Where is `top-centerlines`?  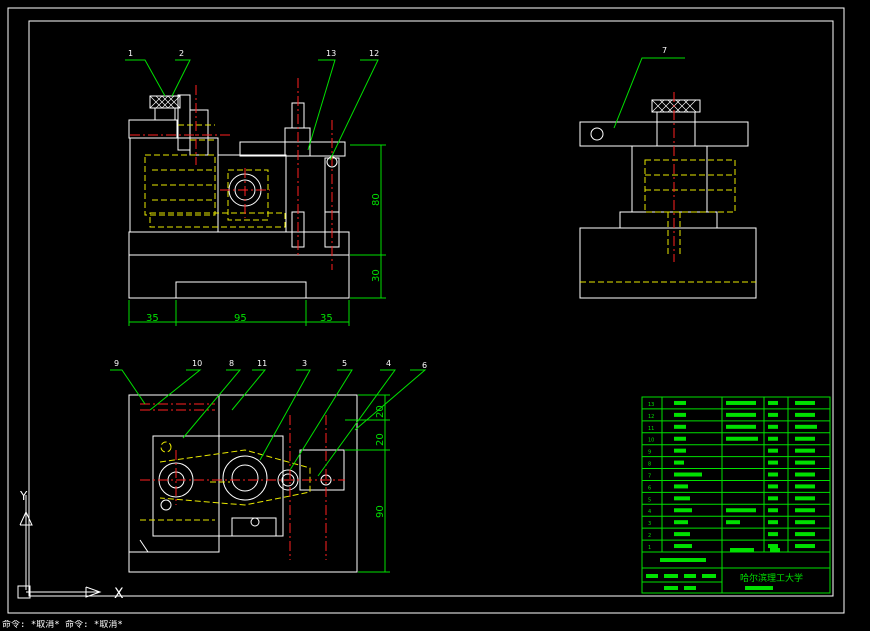 top-centerlines is located at coordinates (242, 481).